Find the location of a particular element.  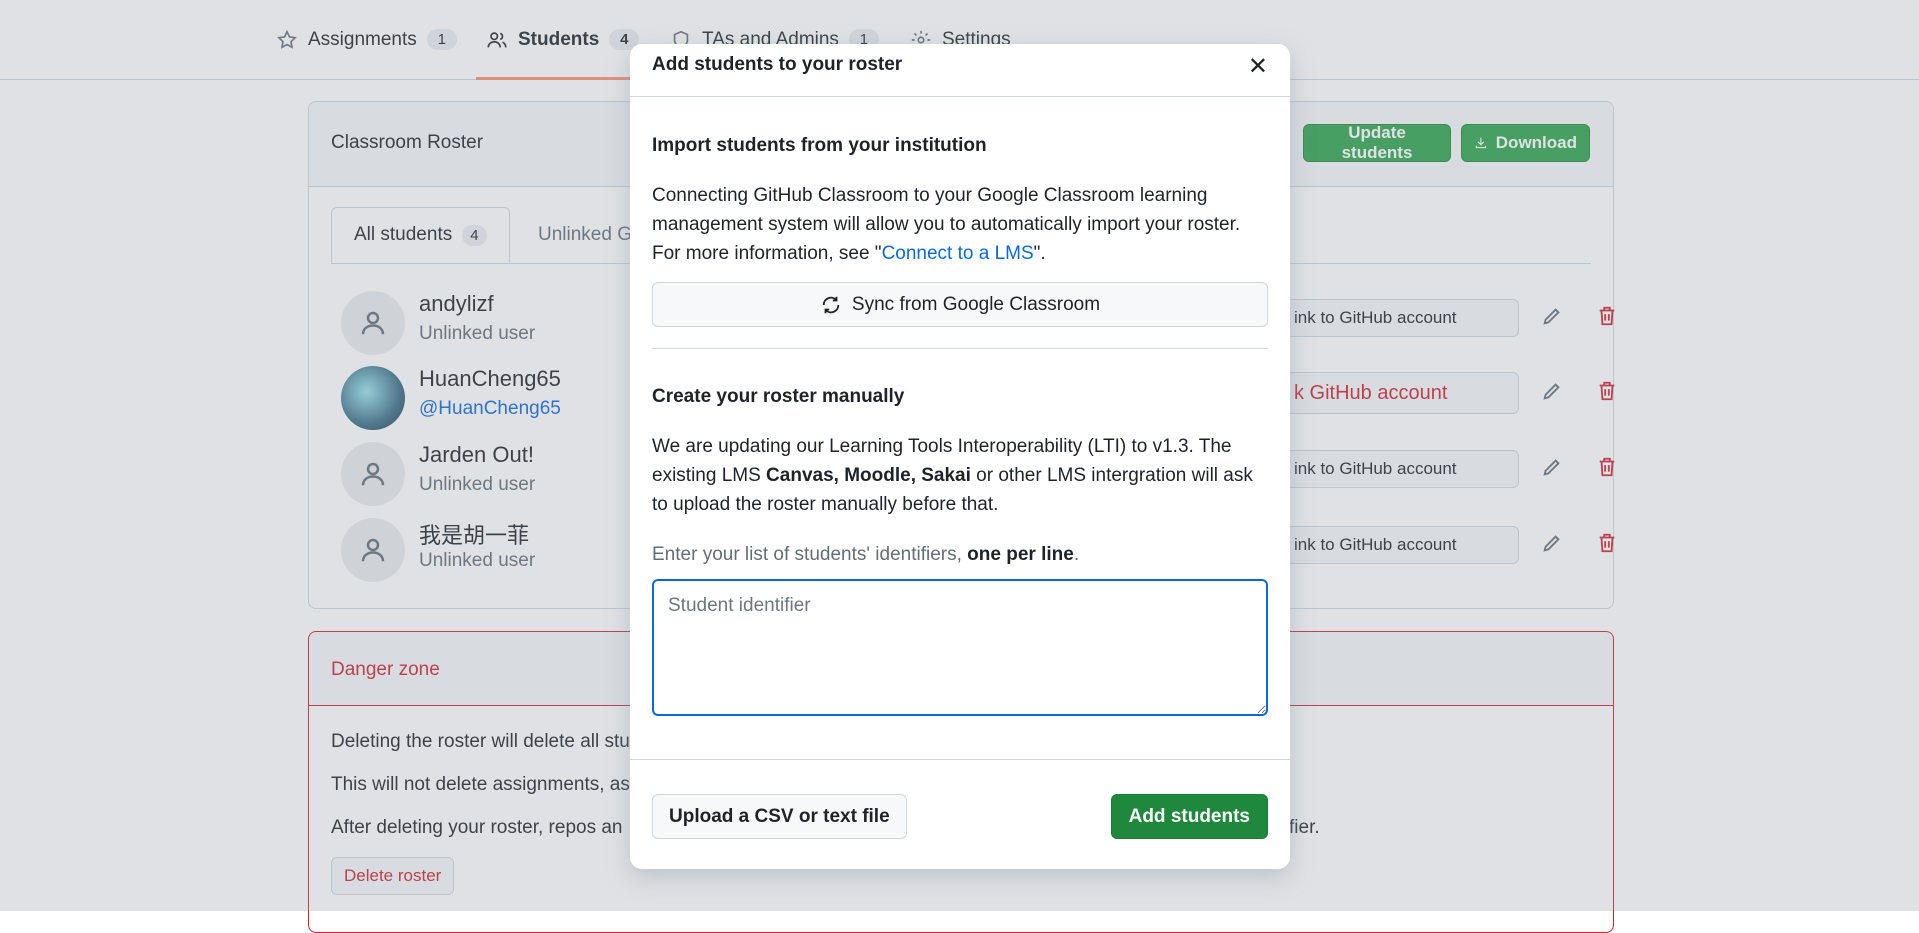

sync-label: Sync from Google Classroom is located at coordinates (976, 304).